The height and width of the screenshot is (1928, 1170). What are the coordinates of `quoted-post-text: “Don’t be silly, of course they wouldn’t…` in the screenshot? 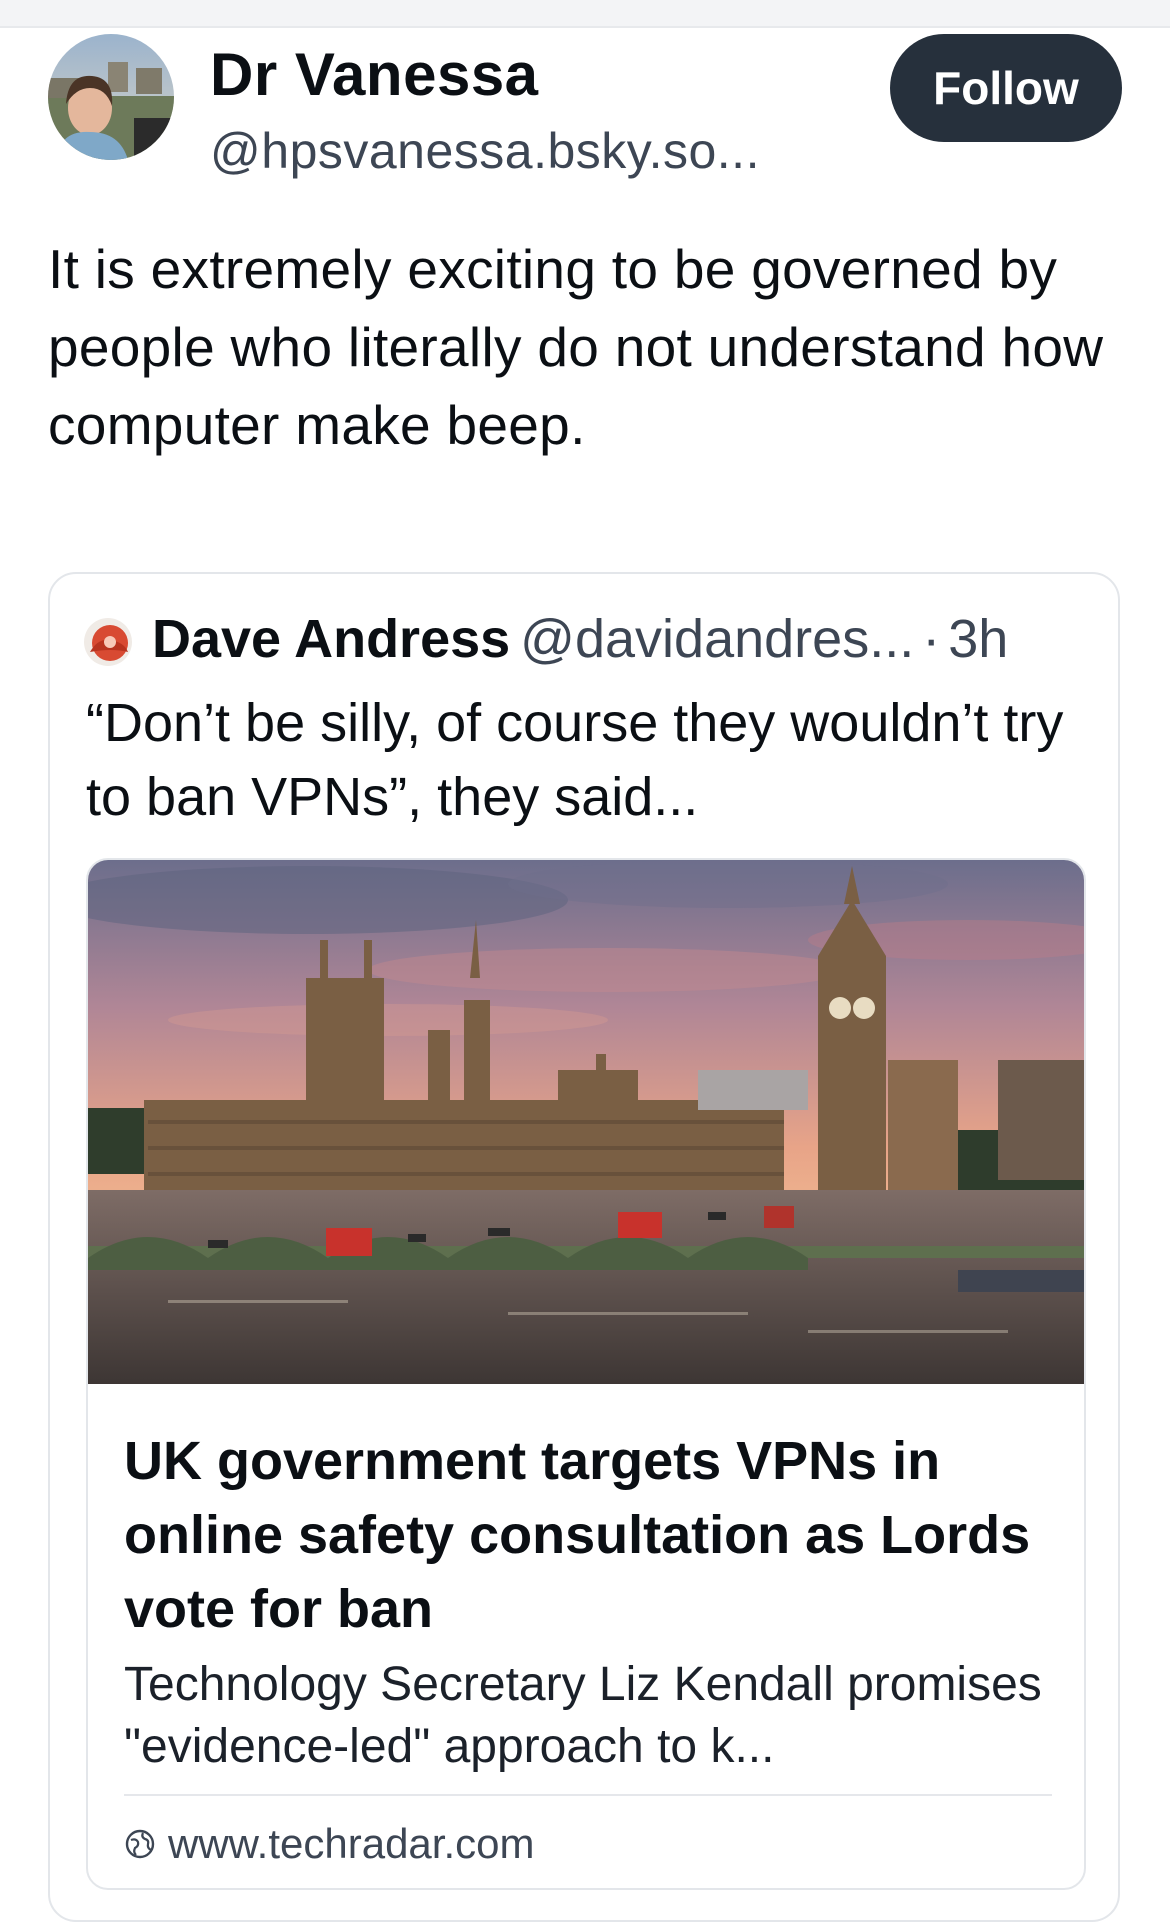 It's located at (575, 760).